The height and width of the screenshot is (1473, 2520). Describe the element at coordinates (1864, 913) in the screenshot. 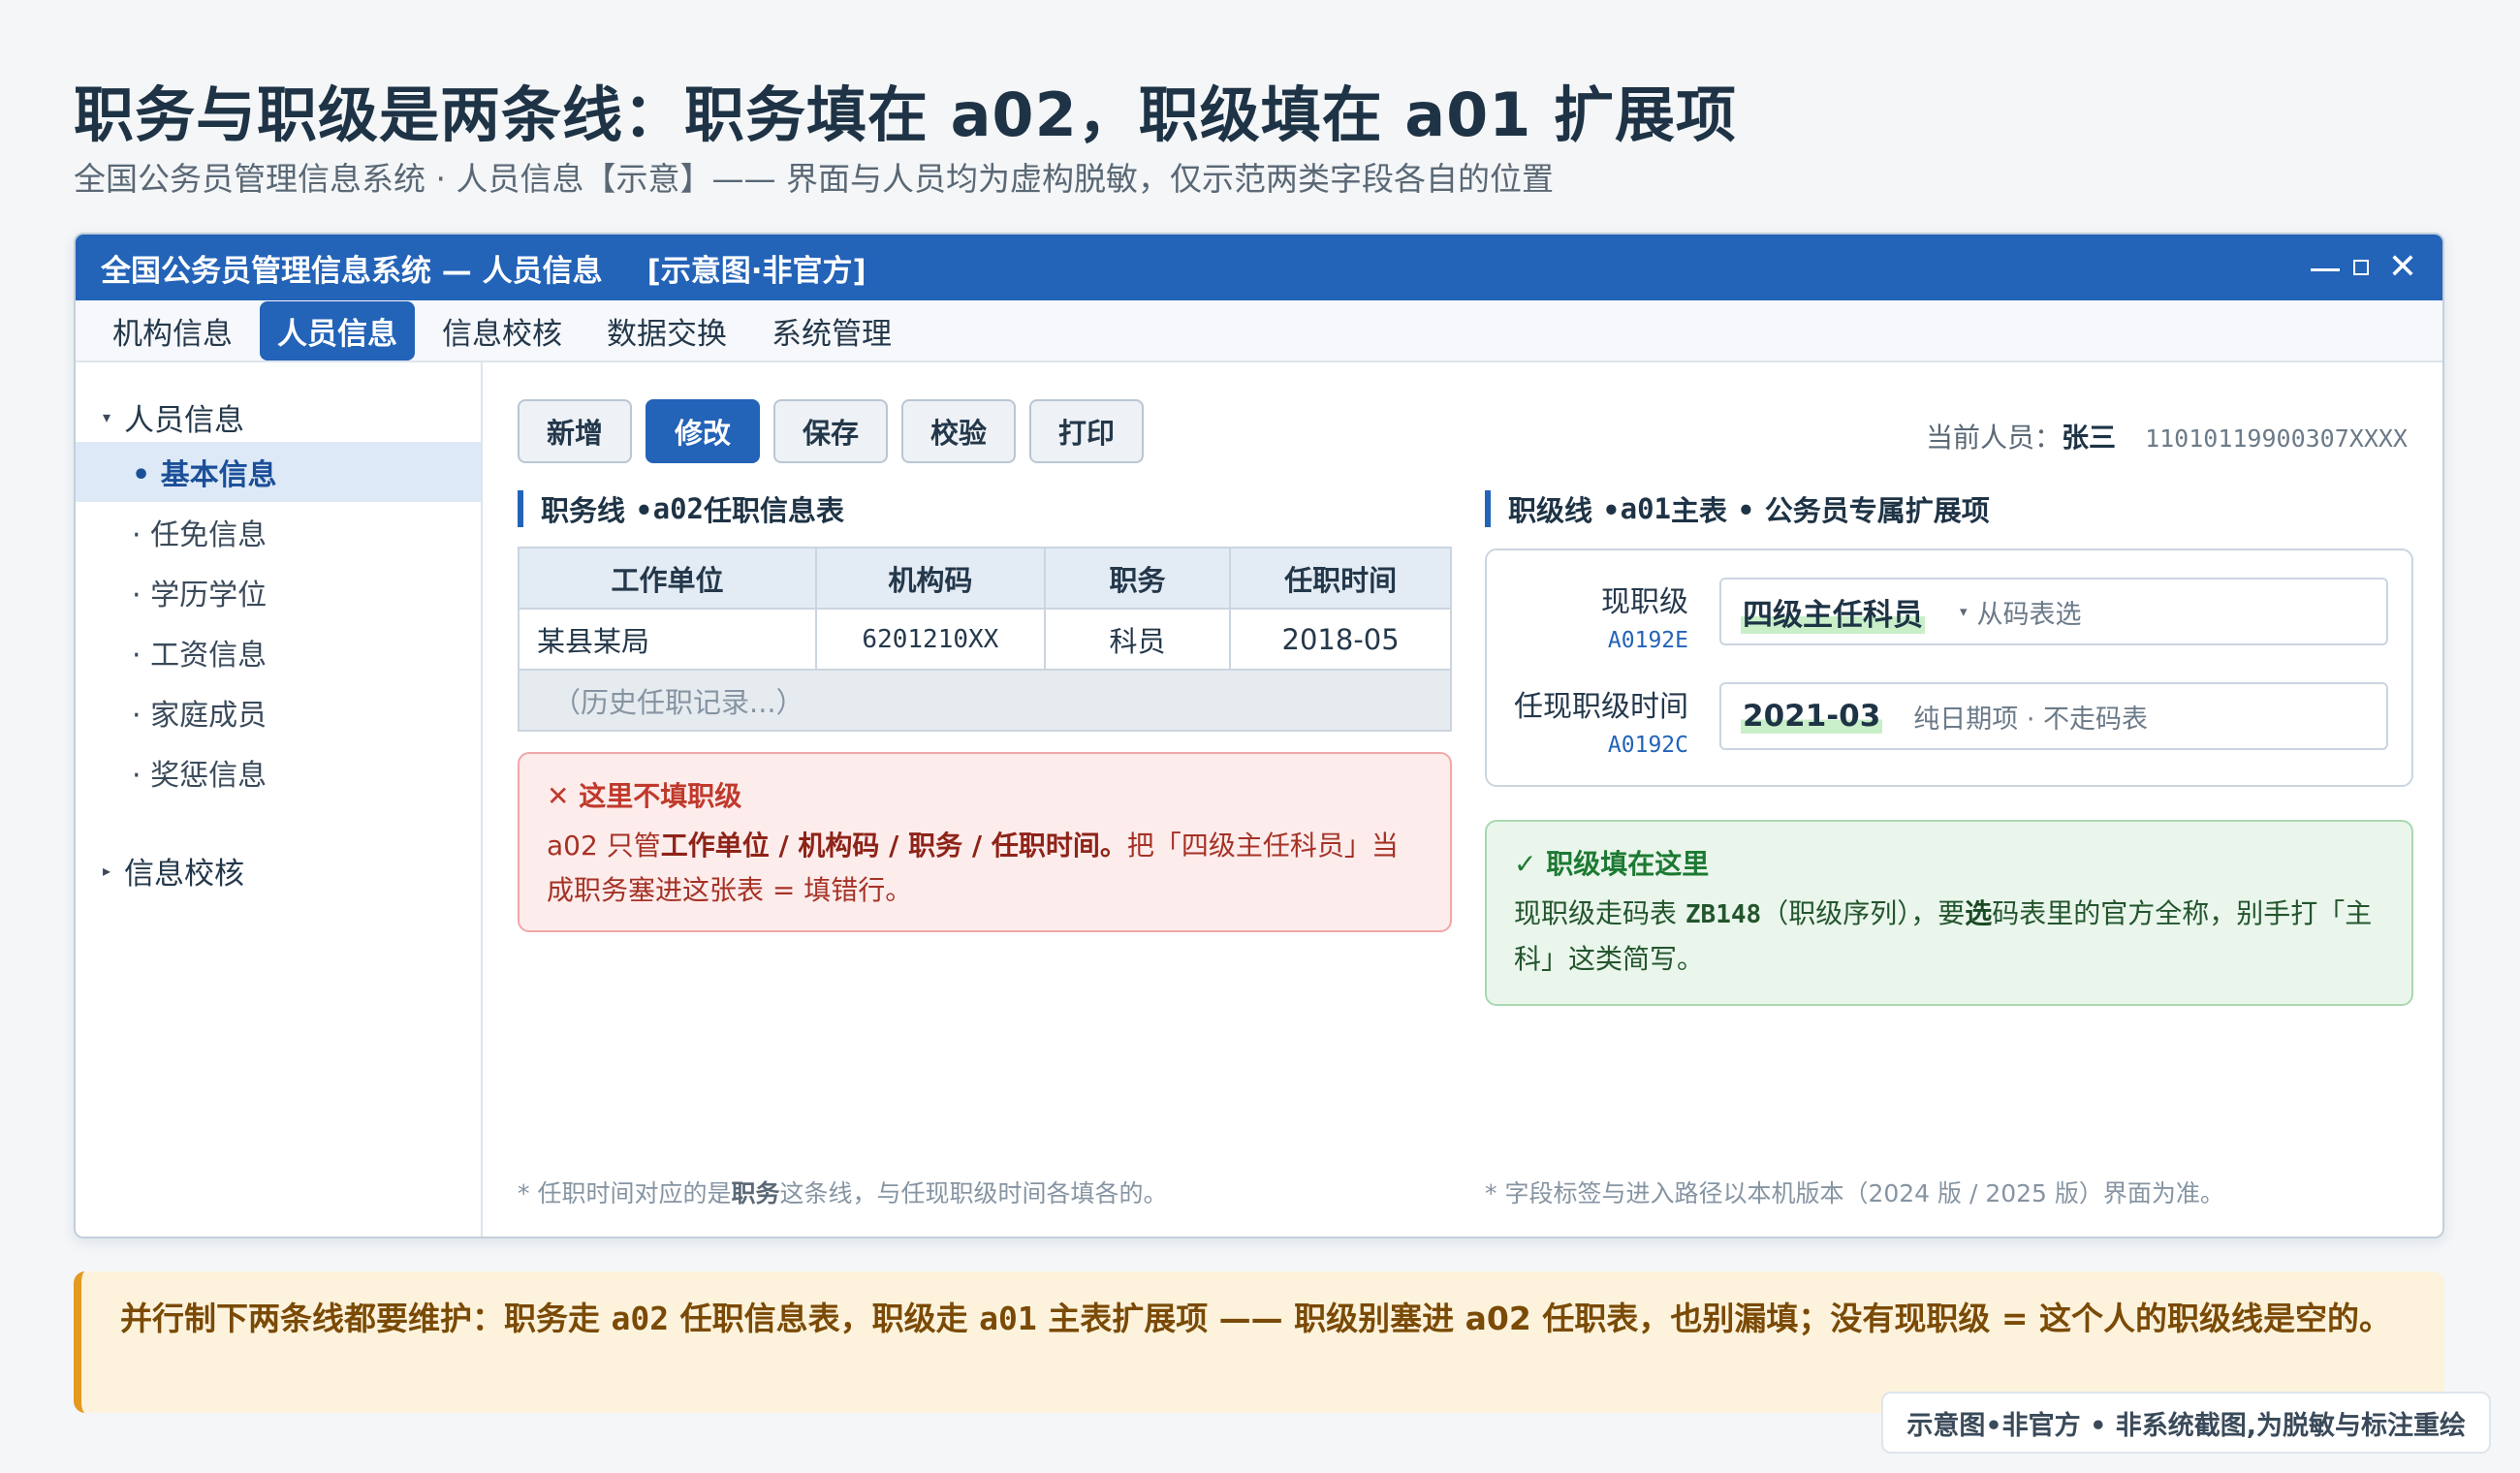

I see `ok-text-part: （职级序列），要` at that location.